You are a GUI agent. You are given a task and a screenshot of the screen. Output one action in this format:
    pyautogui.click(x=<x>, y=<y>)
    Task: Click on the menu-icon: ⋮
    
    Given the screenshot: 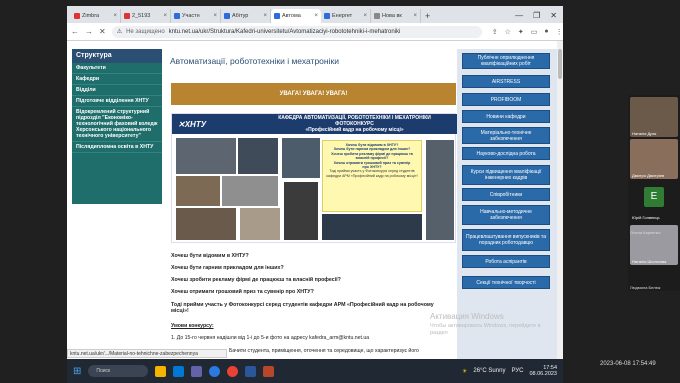 What is the action you would take?
    pyautogui.click(x=559, y=32)
    